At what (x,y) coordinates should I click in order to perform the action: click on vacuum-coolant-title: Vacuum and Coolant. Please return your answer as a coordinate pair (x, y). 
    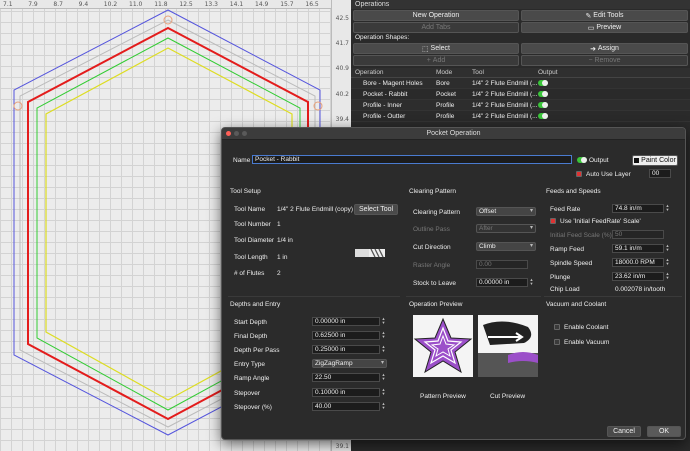
    Looking at the image, I should click on (576, 304).